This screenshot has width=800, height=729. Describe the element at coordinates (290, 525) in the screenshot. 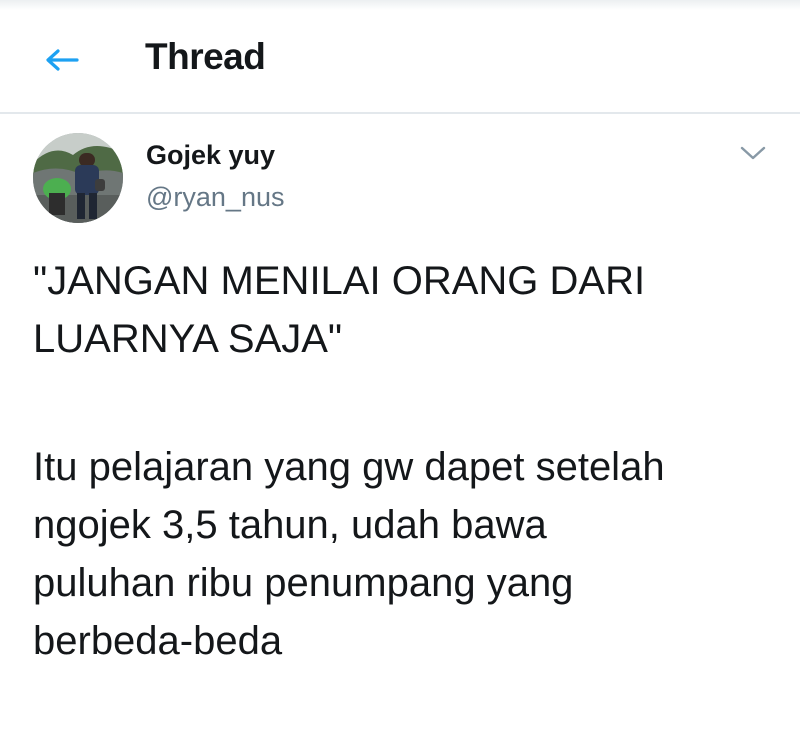

I see `tweet-line: ngojek 3,5 tahun, udah bawa` at that location.